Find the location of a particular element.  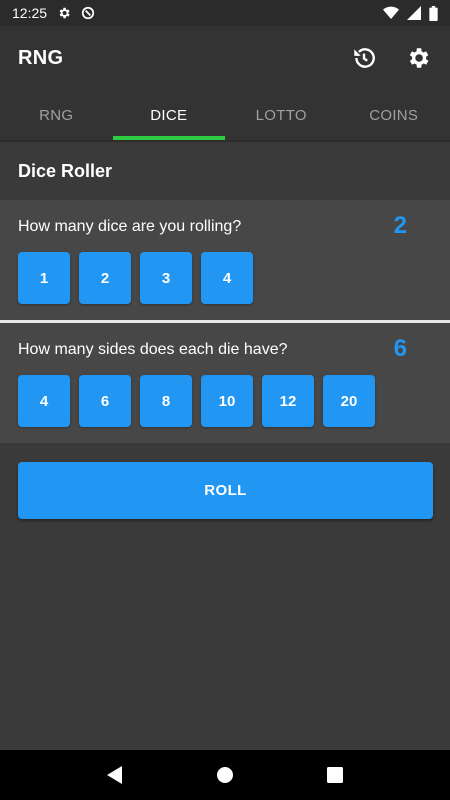

dice-sides-option-4: 4 is located at coordinates (44, 401).